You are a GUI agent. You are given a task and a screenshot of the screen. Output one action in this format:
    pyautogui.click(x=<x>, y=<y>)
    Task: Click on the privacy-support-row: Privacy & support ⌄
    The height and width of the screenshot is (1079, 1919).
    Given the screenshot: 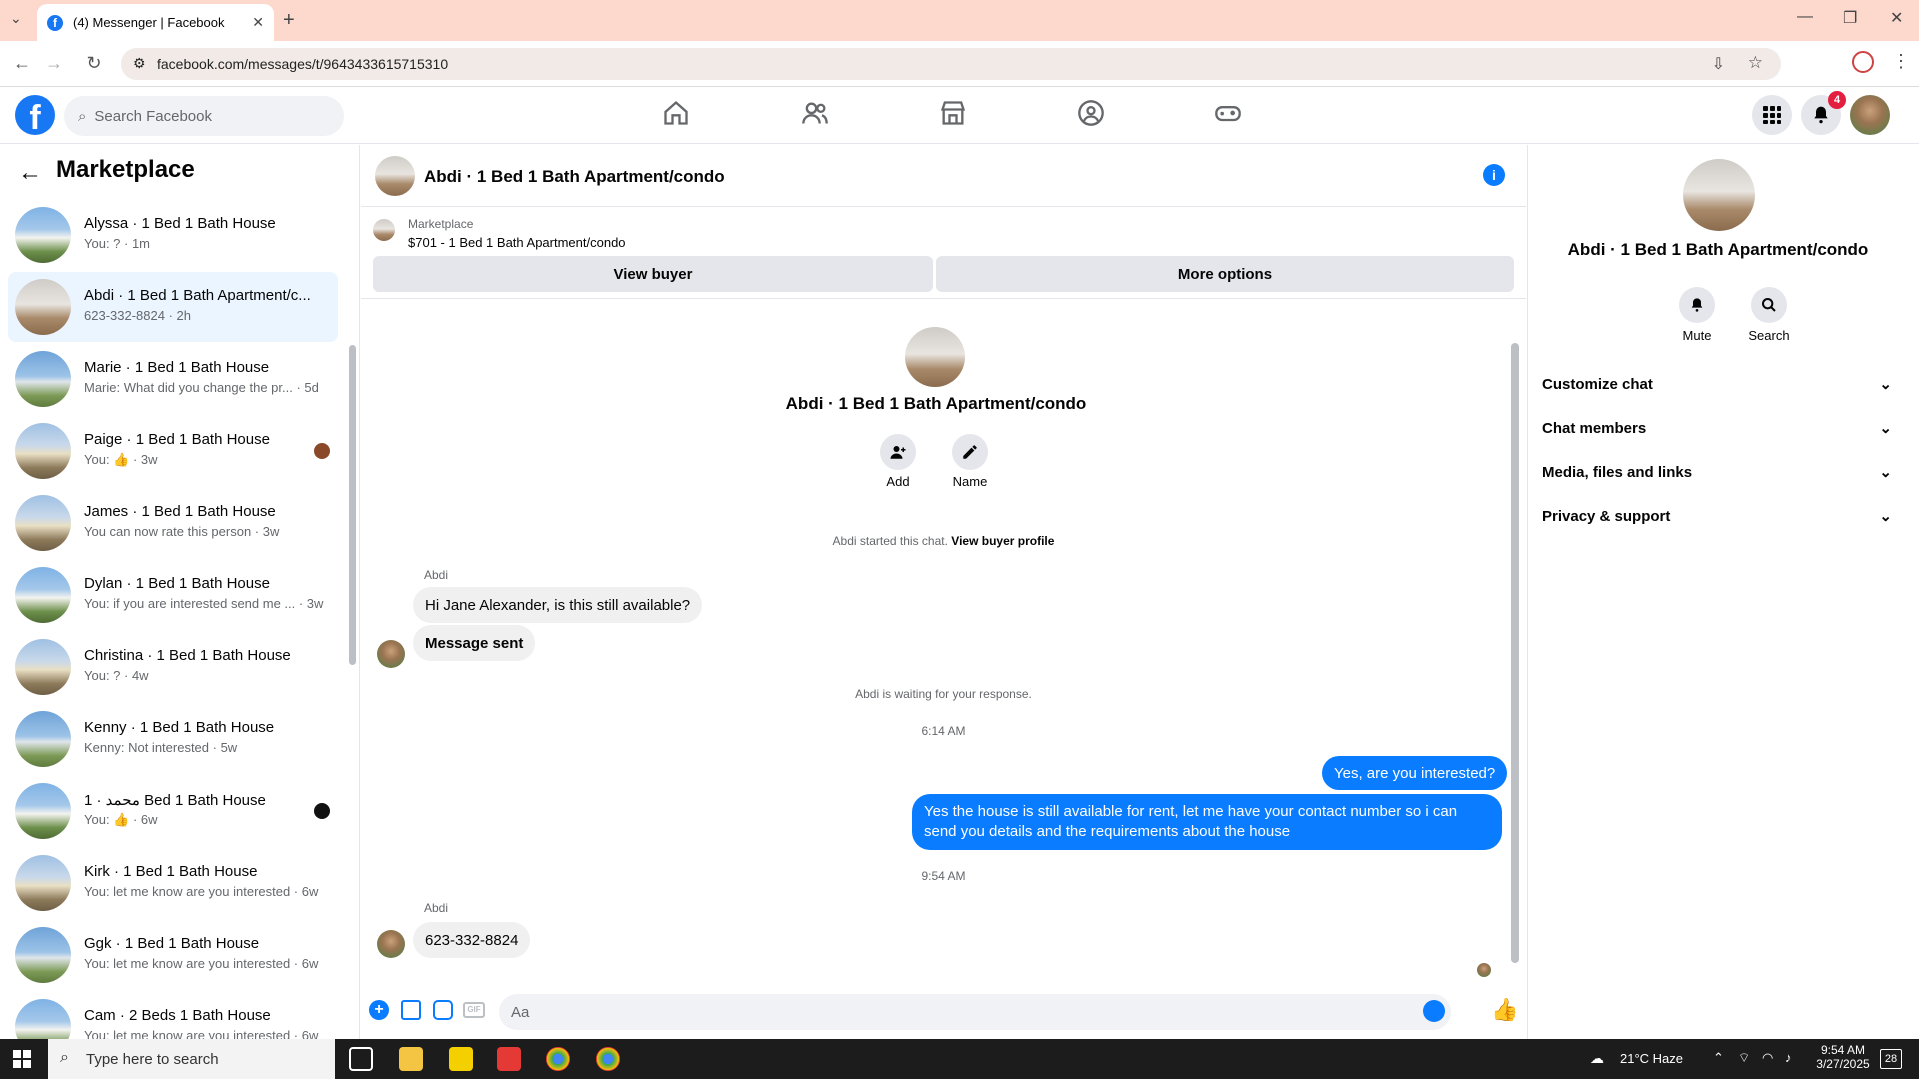 What is the action you would take?
    pyautogui.click(x=1717, y=516)
    